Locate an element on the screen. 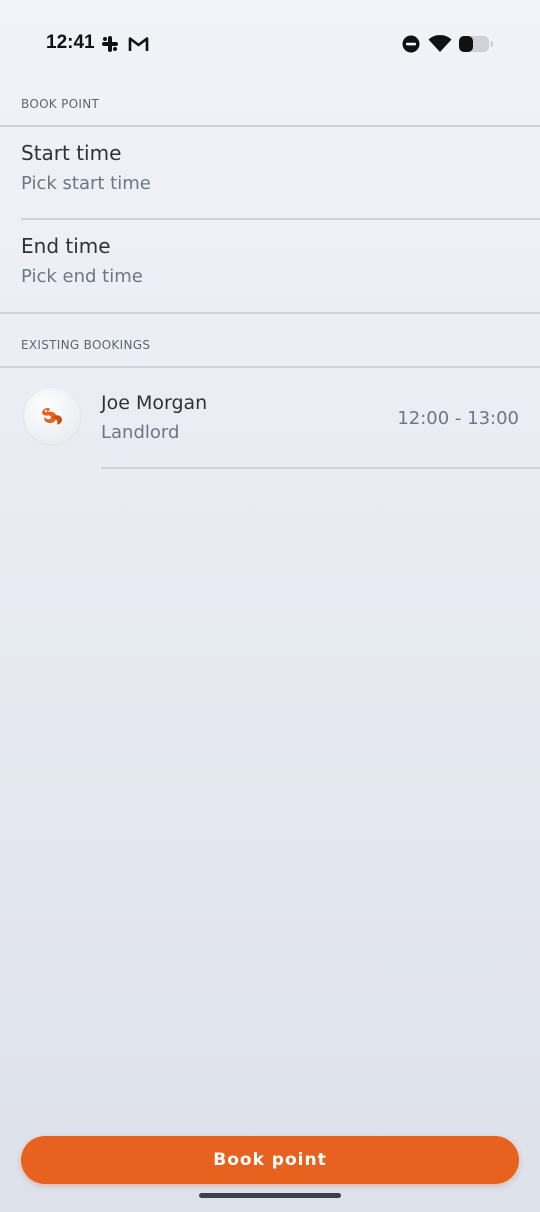 Image resolution: width=540 pixels, height=1212 pixels. start-time-placeholder: Pick start time is located at coordinates (86, 183).